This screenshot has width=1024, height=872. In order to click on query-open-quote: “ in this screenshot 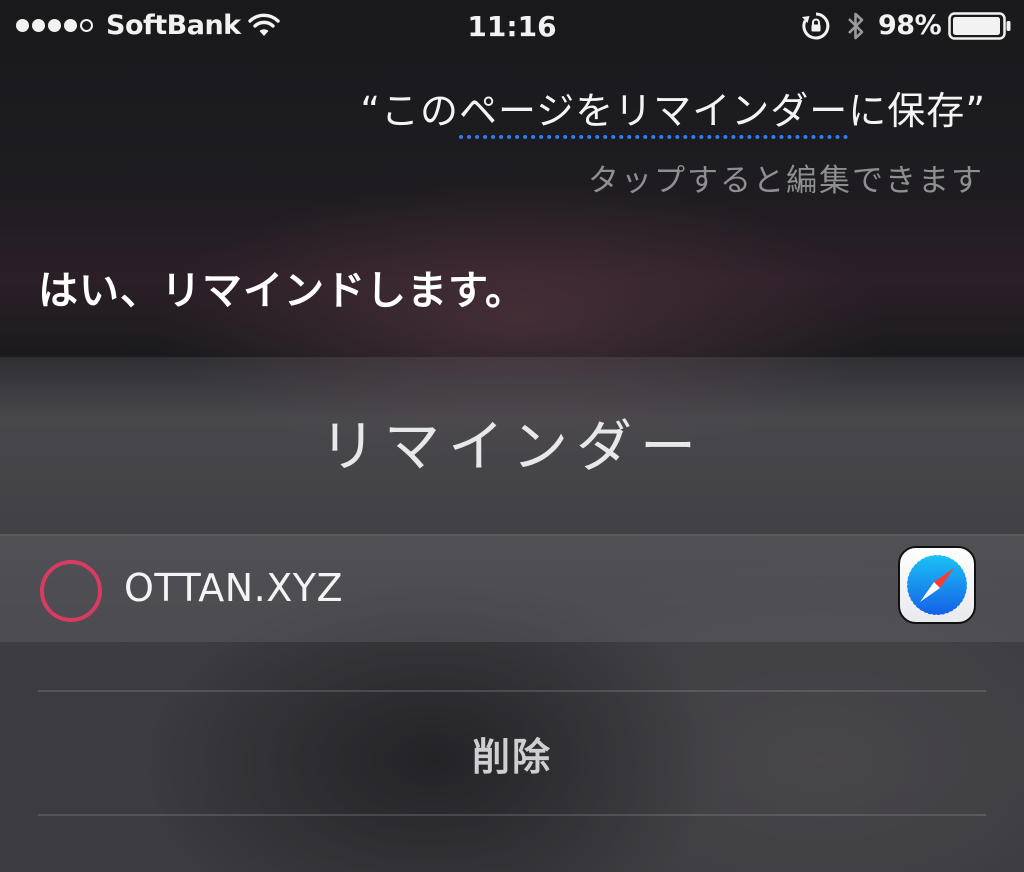, I will do `click(371, 111)`.